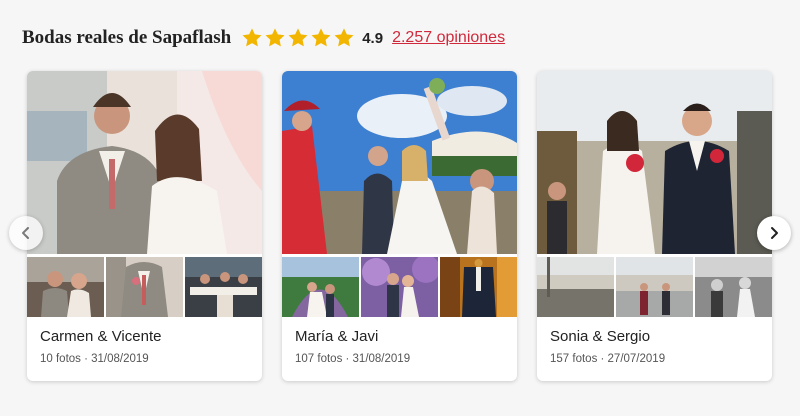 This screenshot has height=416, width=800. Describe the element at coordinates (373, 38) in the screenshot. I see `rating-value: 4.9` at that location.